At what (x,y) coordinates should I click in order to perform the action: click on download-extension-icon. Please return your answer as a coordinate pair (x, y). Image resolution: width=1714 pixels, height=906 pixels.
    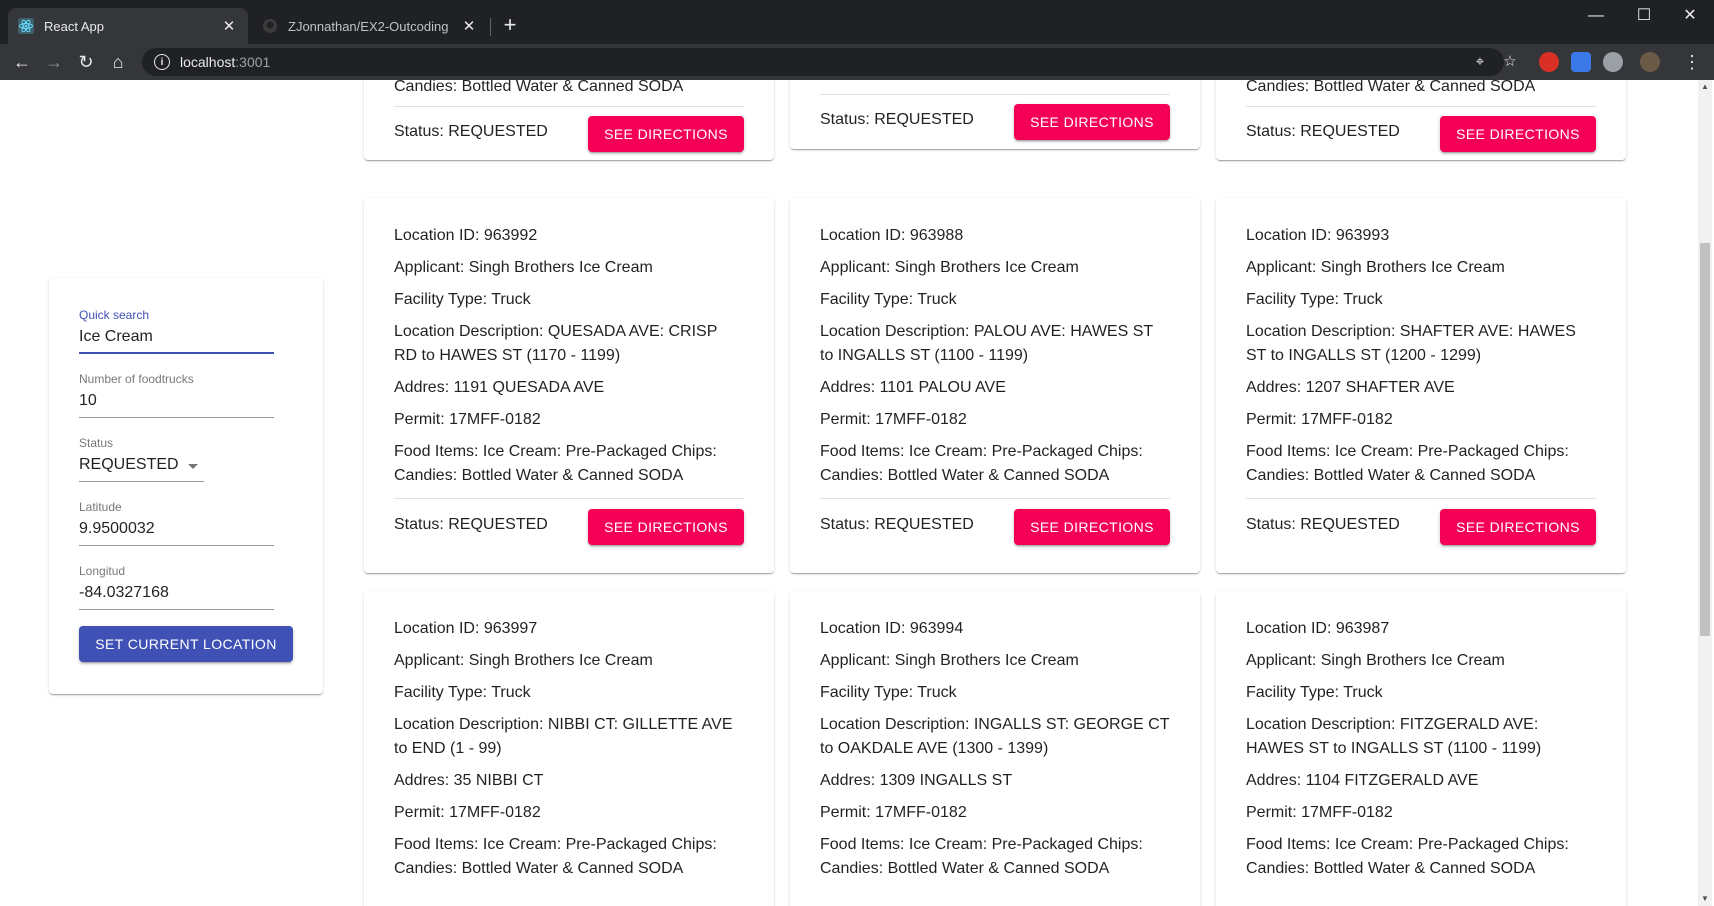
    Looking at the image, I should click on (1581, 62).